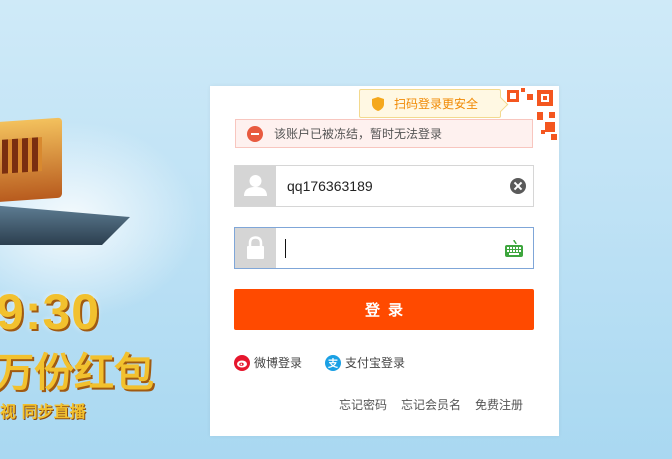 The height and width of the screenshot is (459, 672). What do you see at coordinates (514, 248) in the screenshot?
I see `keyboard-icon` at bounding box center [514, 248].